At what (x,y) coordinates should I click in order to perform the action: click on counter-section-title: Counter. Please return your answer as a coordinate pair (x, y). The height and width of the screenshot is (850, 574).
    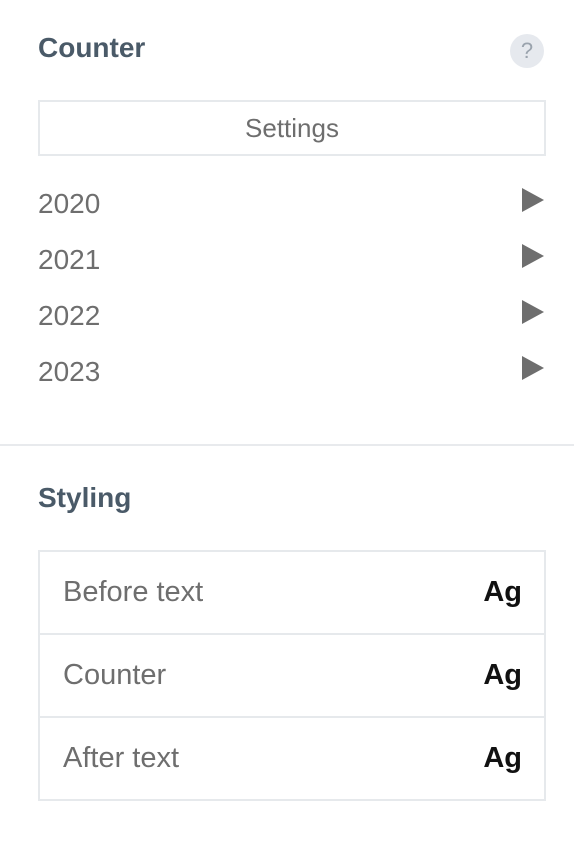
    Looking at the image, I should click on (92, 47).